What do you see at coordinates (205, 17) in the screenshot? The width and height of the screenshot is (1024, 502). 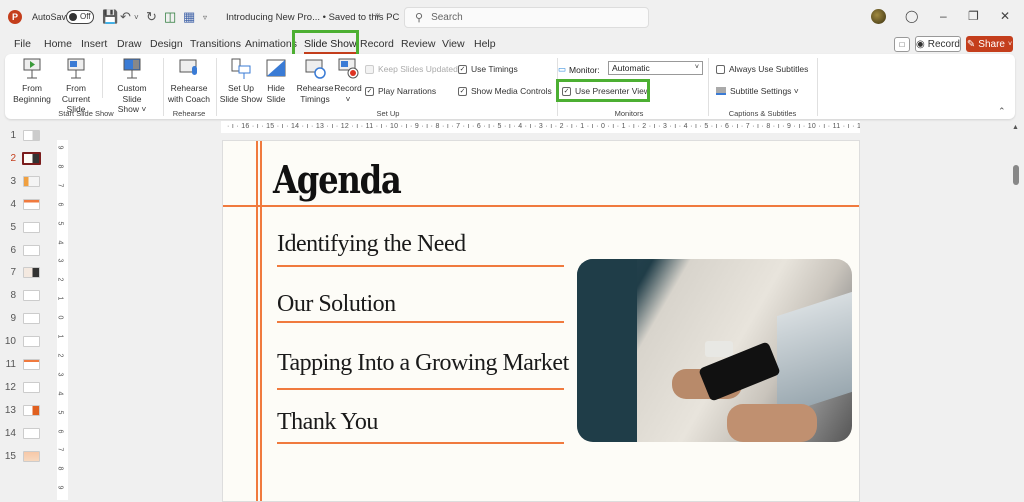 I see `customize-qat-icon: ▿` at bounding box center [205, 17].